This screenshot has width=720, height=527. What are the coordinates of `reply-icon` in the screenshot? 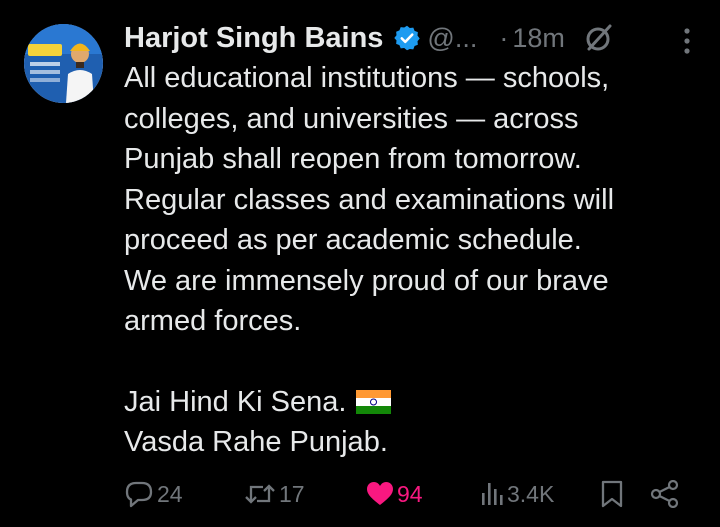 It's located at (139, 494).